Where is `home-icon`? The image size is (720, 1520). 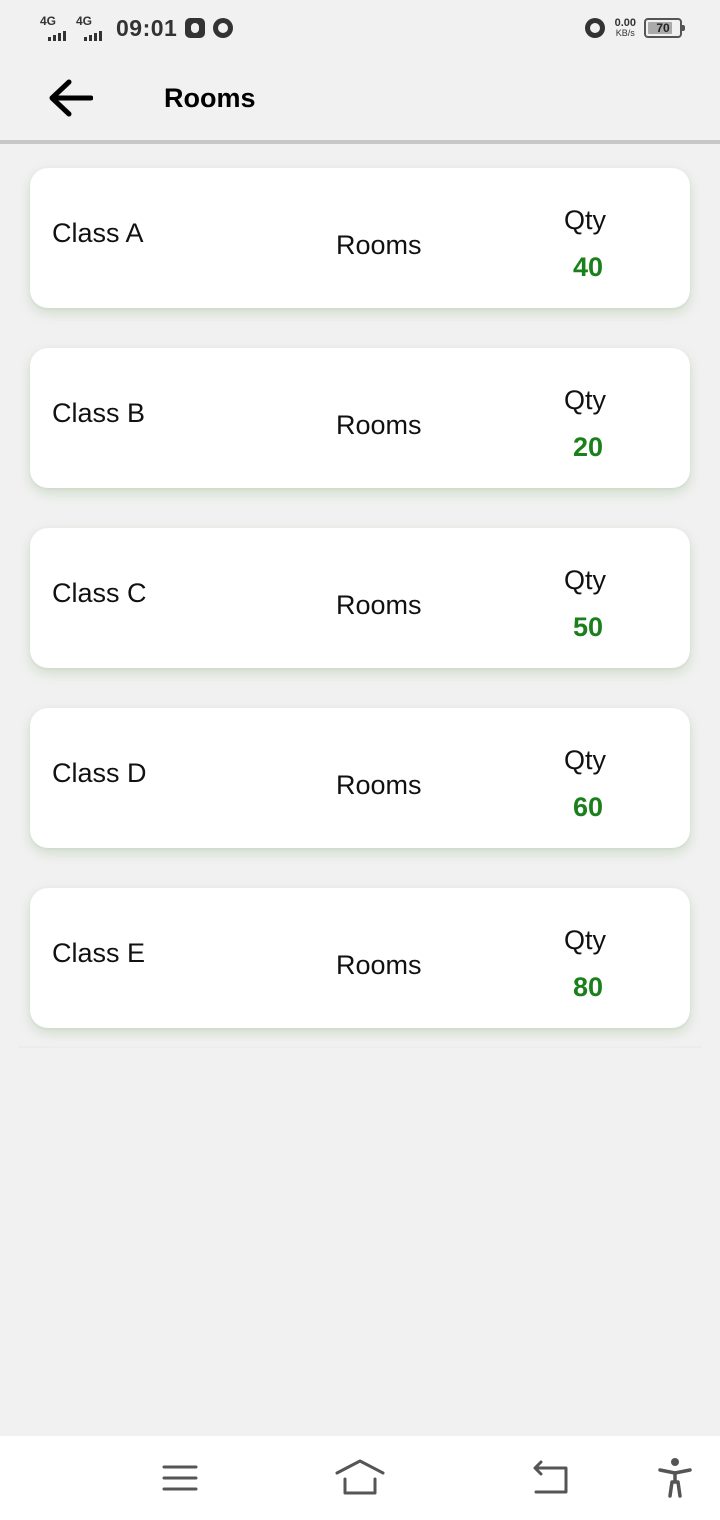 home-icon is located at coordinates (360, 1477).